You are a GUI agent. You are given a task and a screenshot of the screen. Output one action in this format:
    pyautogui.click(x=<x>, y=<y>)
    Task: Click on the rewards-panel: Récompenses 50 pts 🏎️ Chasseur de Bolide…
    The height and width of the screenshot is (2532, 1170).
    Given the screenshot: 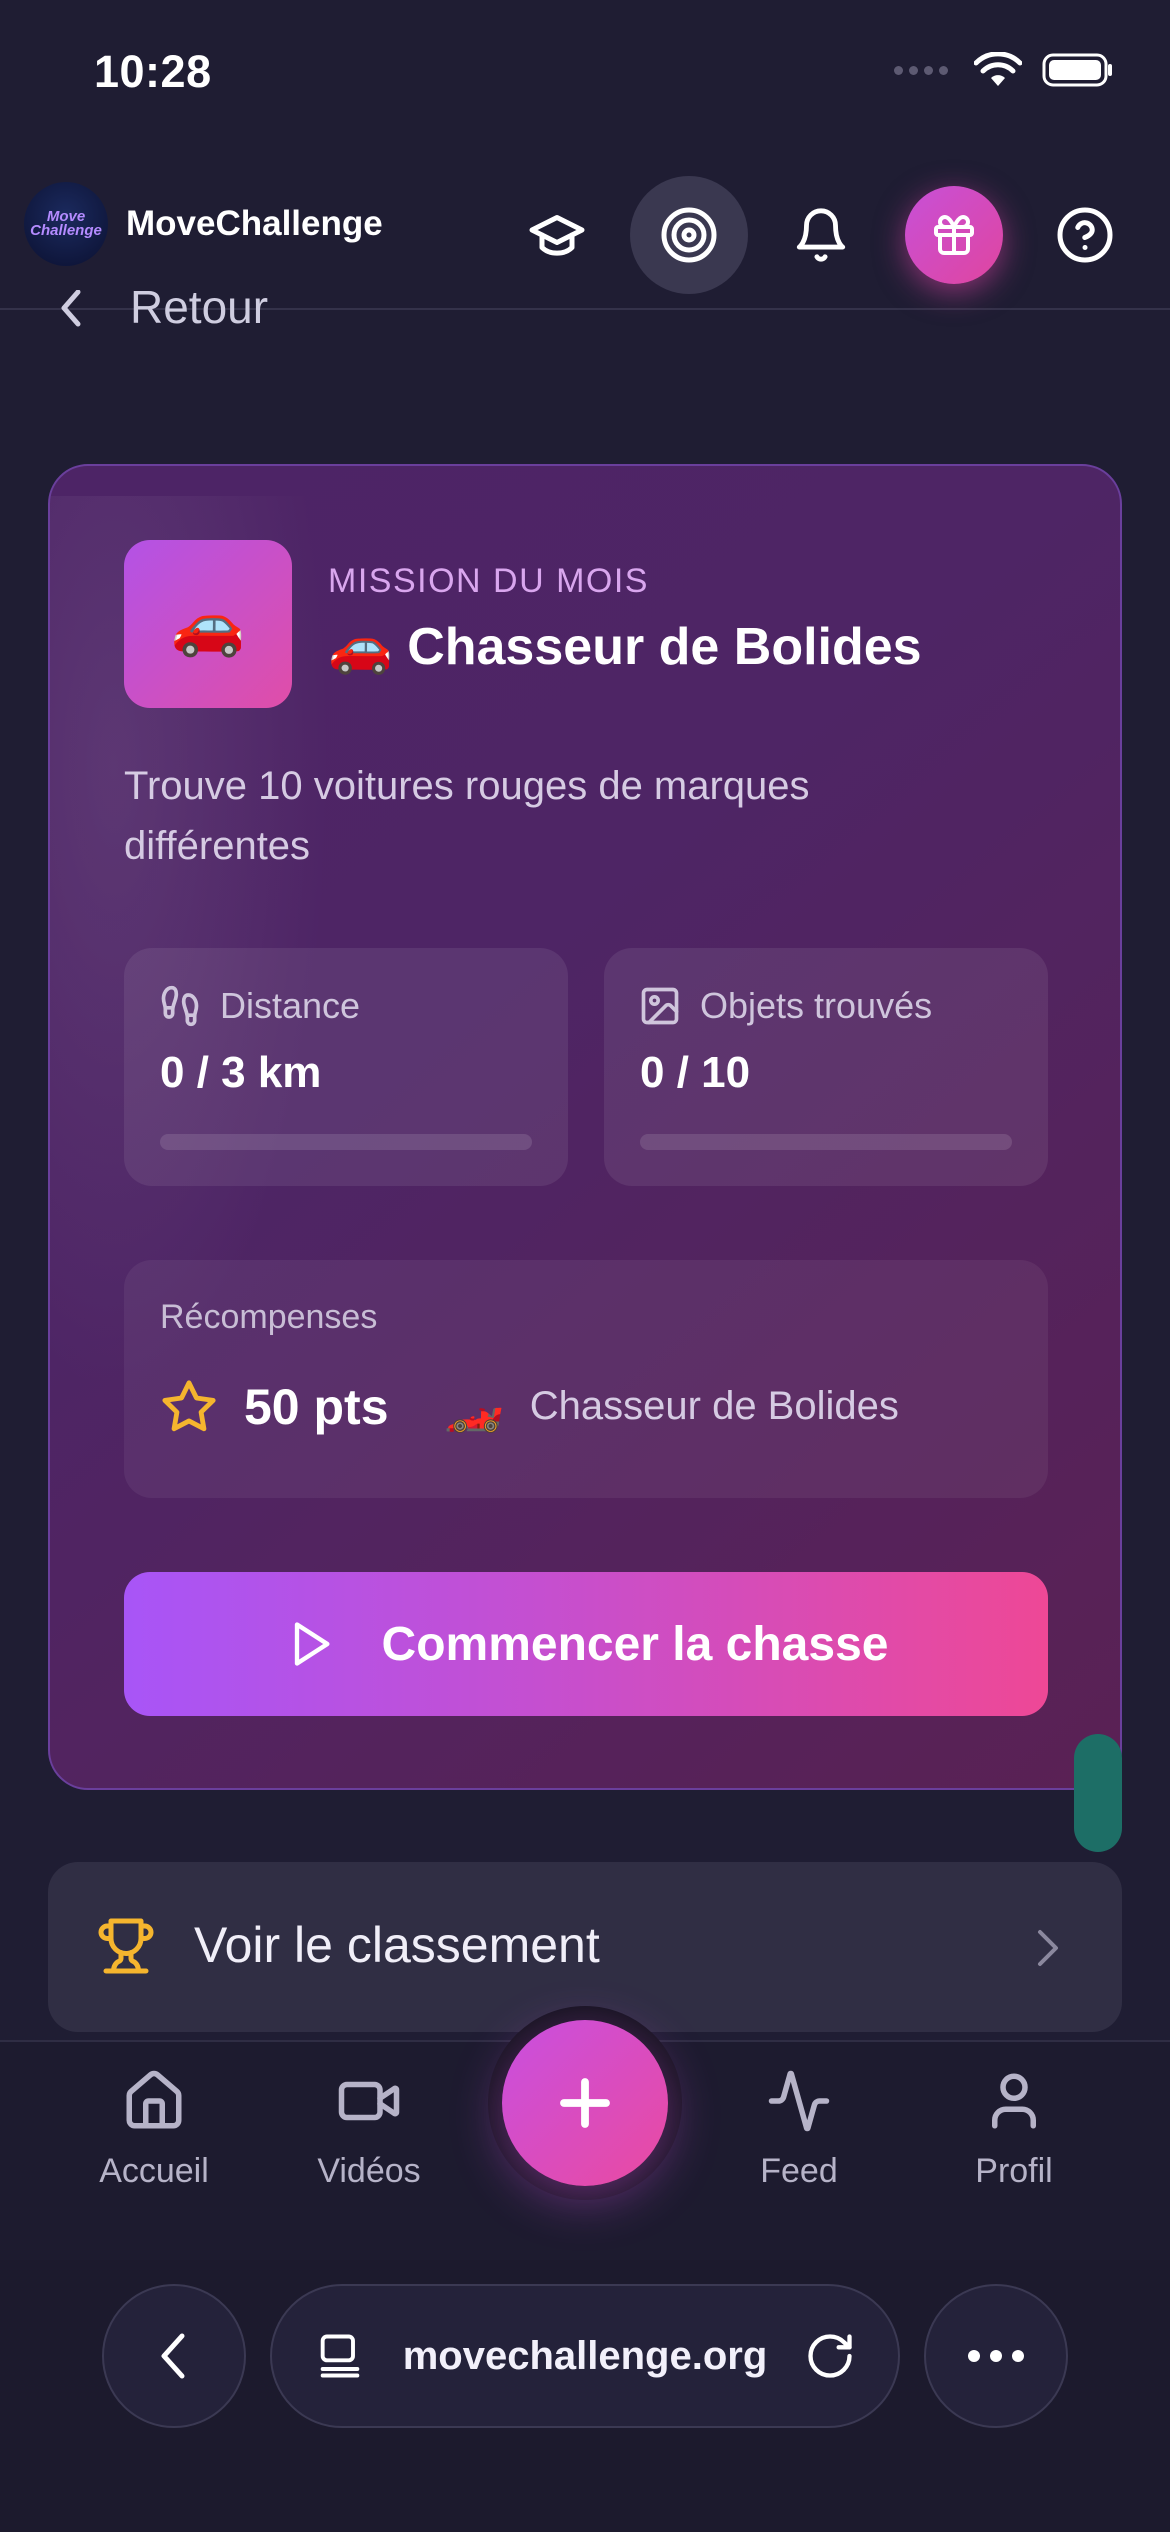 What is the action you would take?
    pyautogui.click(x=586, y=1379)
    